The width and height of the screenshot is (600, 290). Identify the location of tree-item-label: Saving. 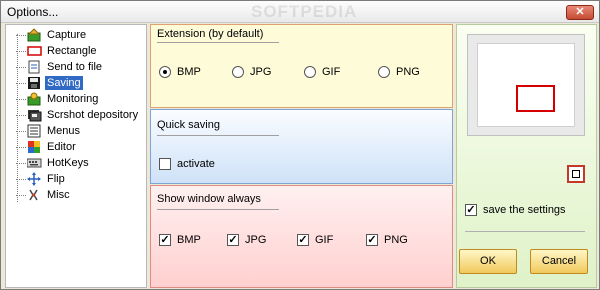
(64, 83).